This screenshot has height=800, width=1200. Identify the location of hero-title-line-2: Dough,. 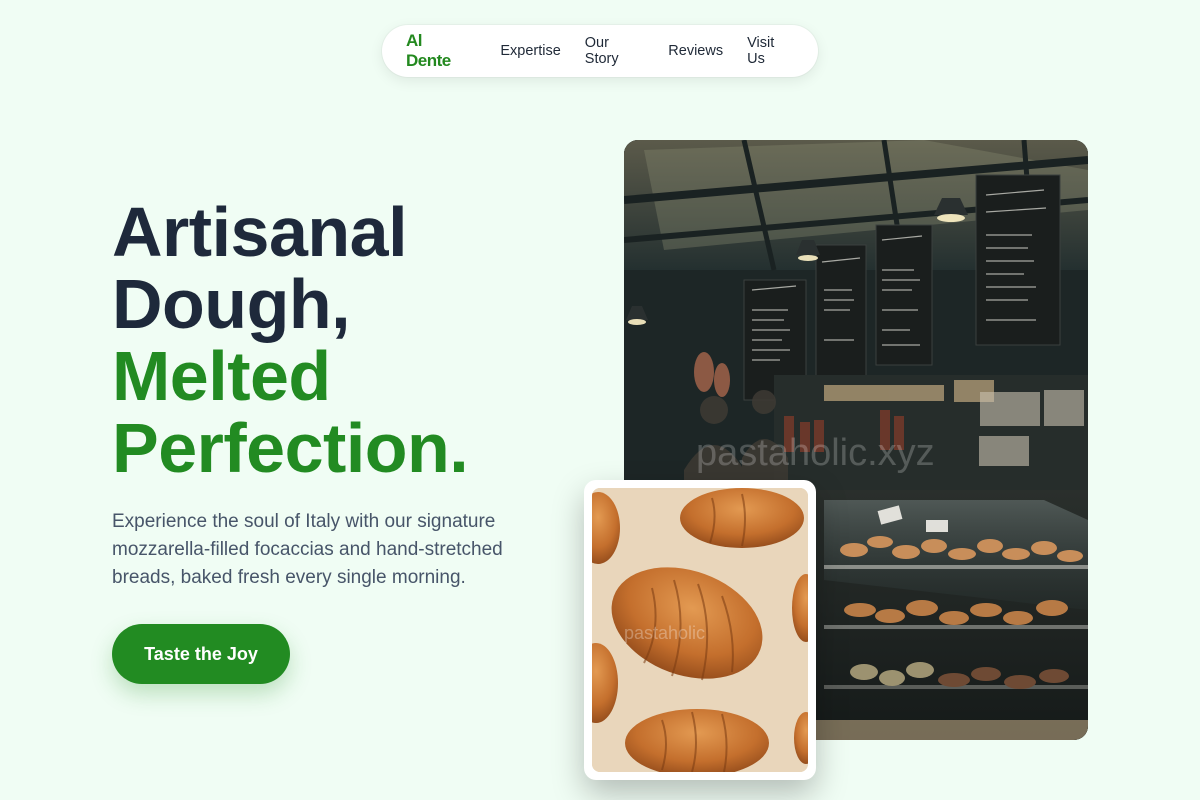
(231, 304).